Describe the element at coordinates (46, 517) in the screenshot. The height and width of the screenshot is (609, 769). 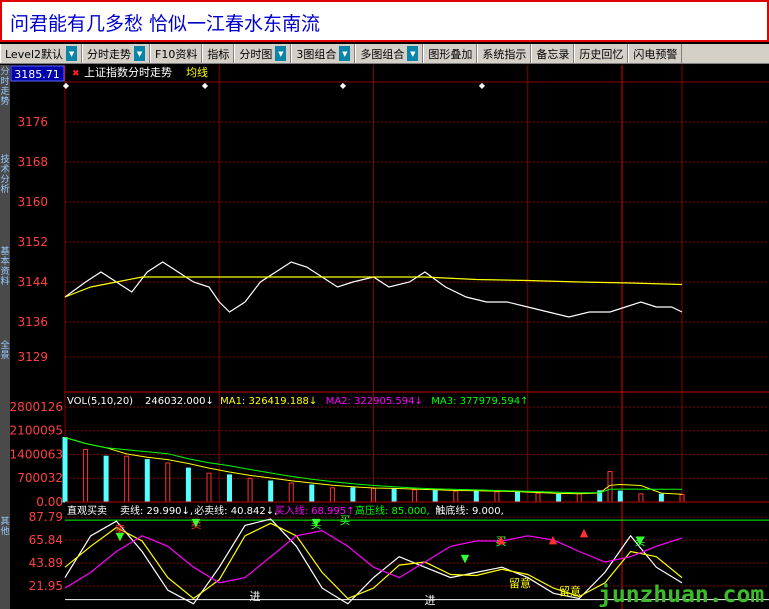
I see `ind-y-tick-0: 87.79` at that location.